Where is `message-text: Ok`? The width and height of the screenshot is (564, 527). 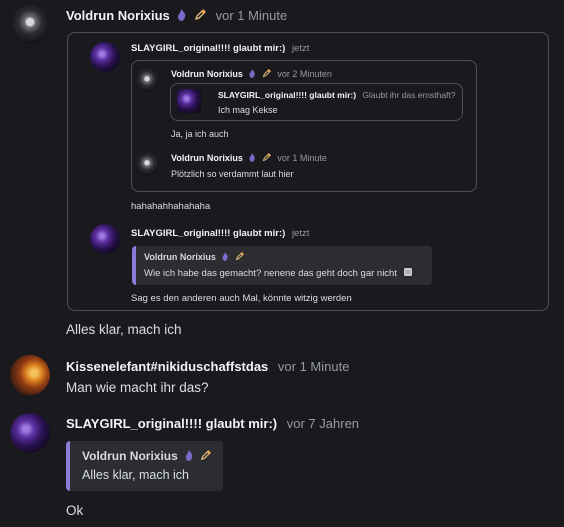 message-text: Ok is located at coordinates (75, 510).